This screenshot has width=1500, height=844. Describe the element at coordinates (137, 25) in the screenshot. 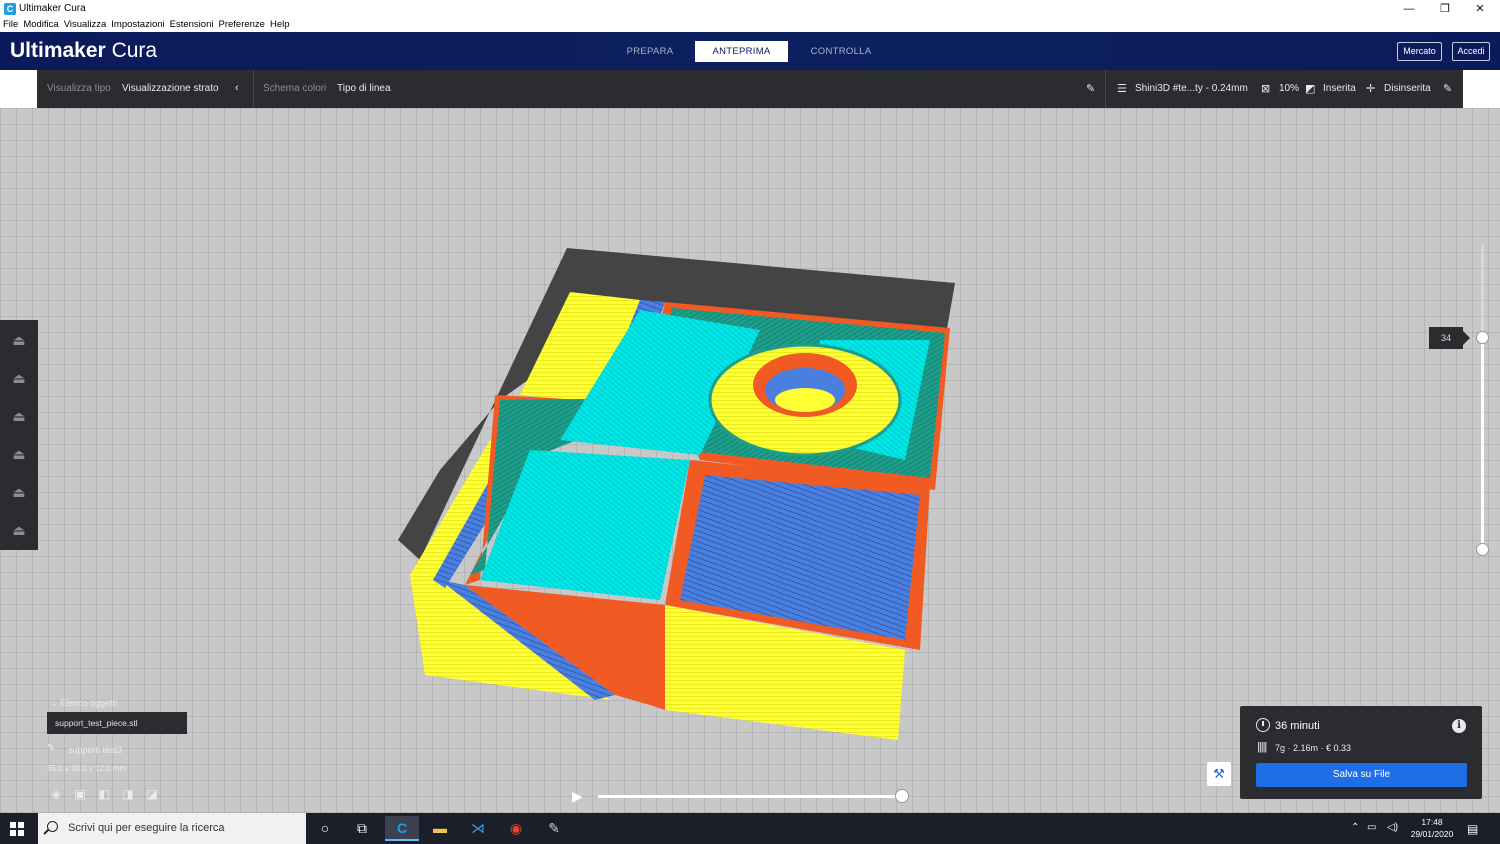

I see `menu-settings: Impostazioni` at that location.